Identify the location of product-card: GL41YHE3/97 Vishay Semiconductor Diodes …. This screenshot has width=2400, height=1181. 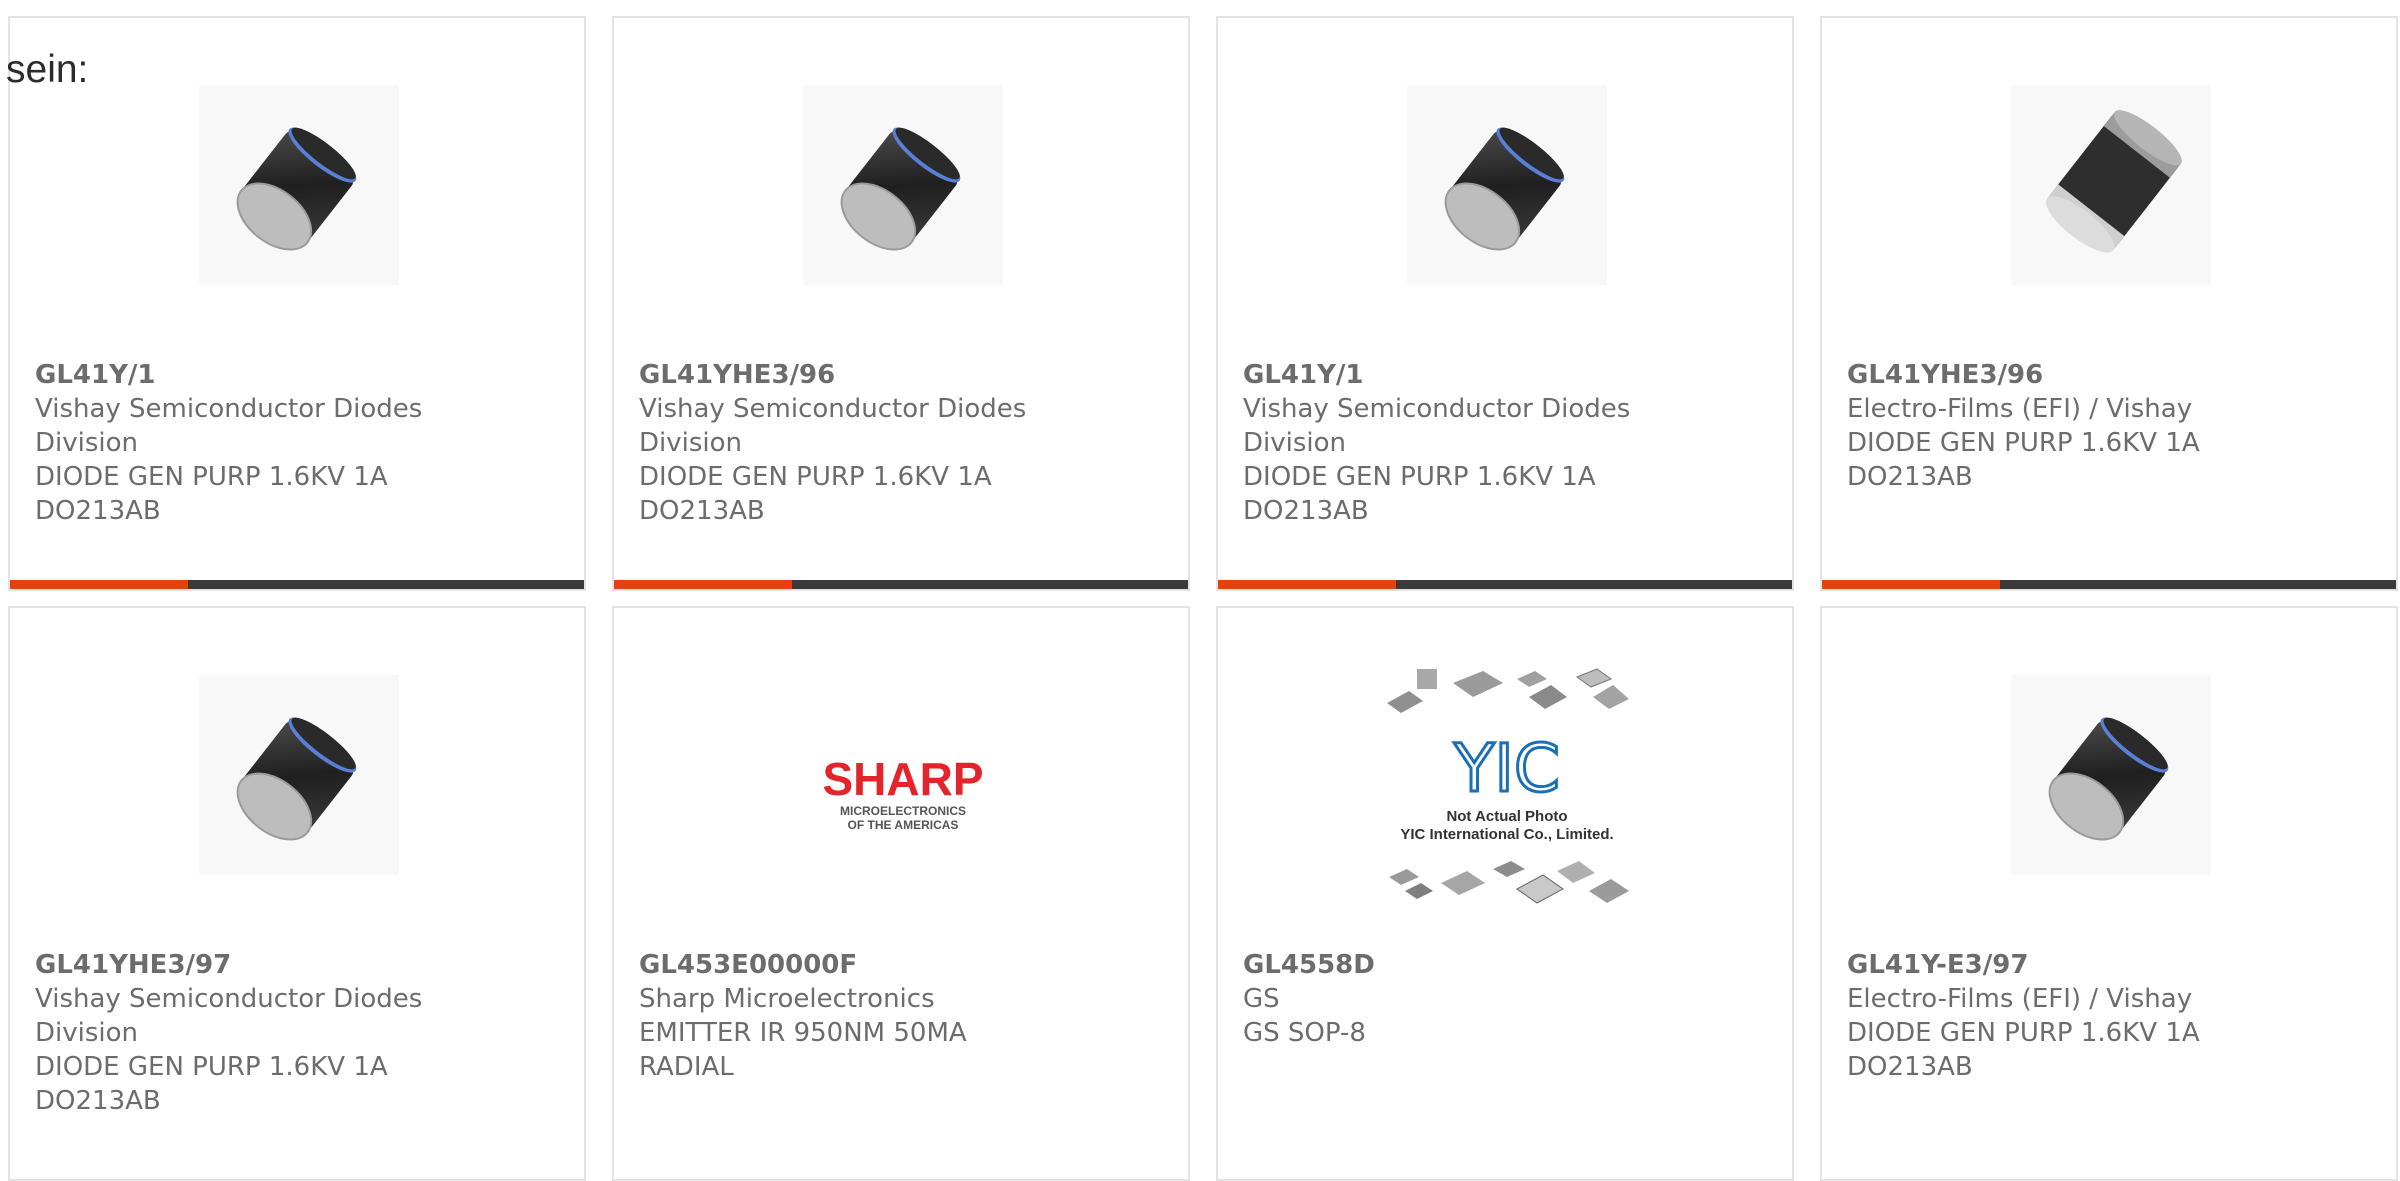
(297, 893).